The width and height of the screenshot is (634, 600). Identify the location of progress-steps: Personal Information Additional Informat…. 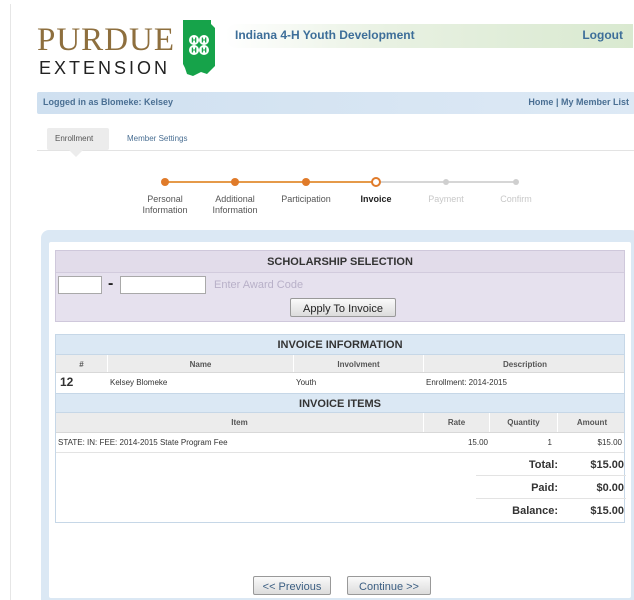
(341, 197).